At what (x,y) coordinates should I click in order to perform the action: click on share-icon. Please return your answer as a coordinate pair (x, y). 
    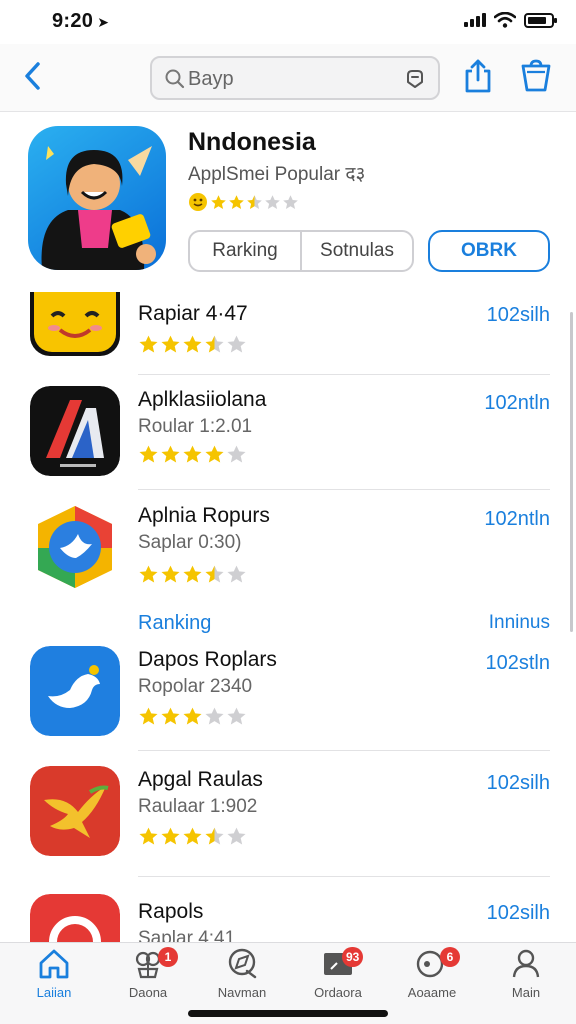
    Looking at the image, I should click on (478, 76).